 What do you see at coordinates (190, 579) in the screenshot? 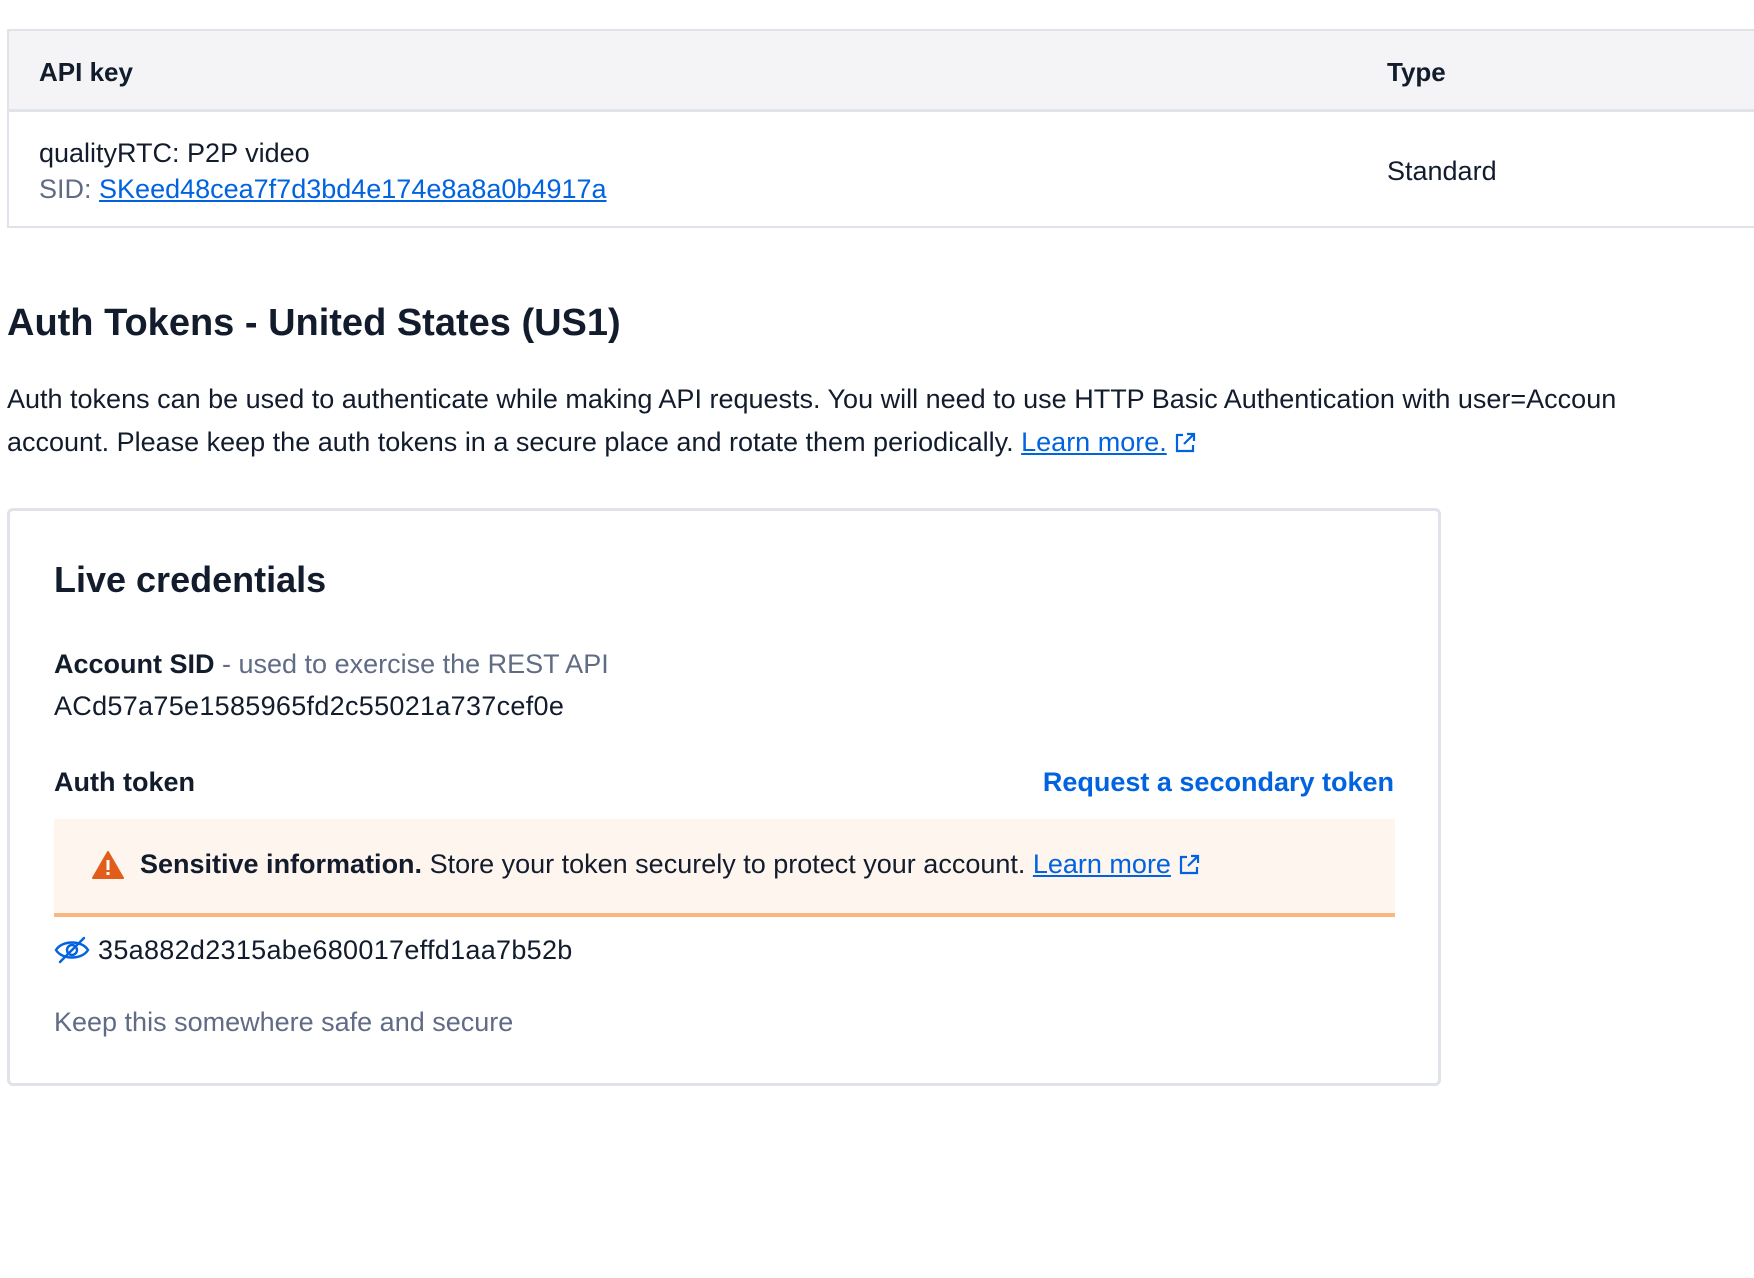
I see `live-credentials-title: Live credentials` at bounding box center [190, 579].